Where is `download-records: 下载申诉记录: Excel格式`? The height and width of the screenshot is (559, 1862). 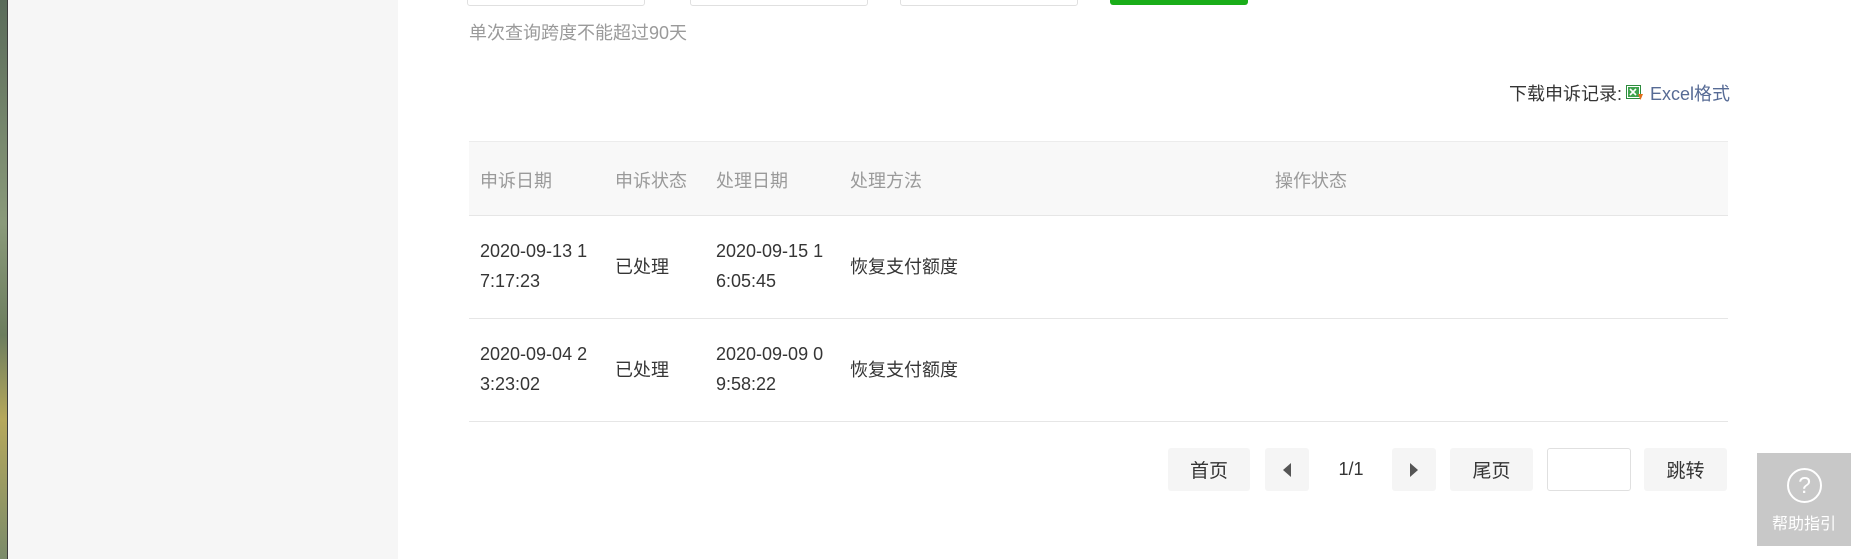
download-records: 下载申诉记录: Excel格式 is located at coordinates (1619, 93).